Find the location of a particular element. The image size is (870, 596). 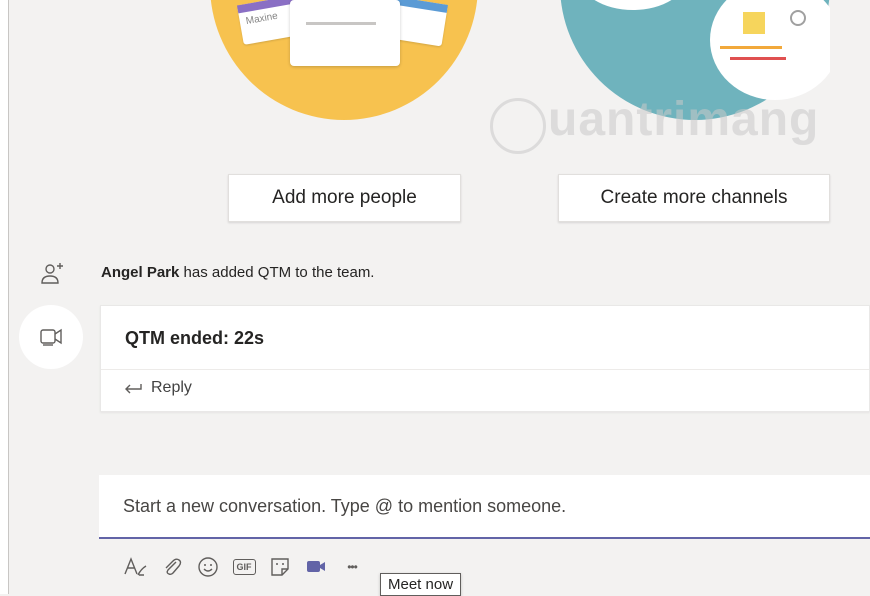

video-camera-icon is located at coordinates (51, 337).